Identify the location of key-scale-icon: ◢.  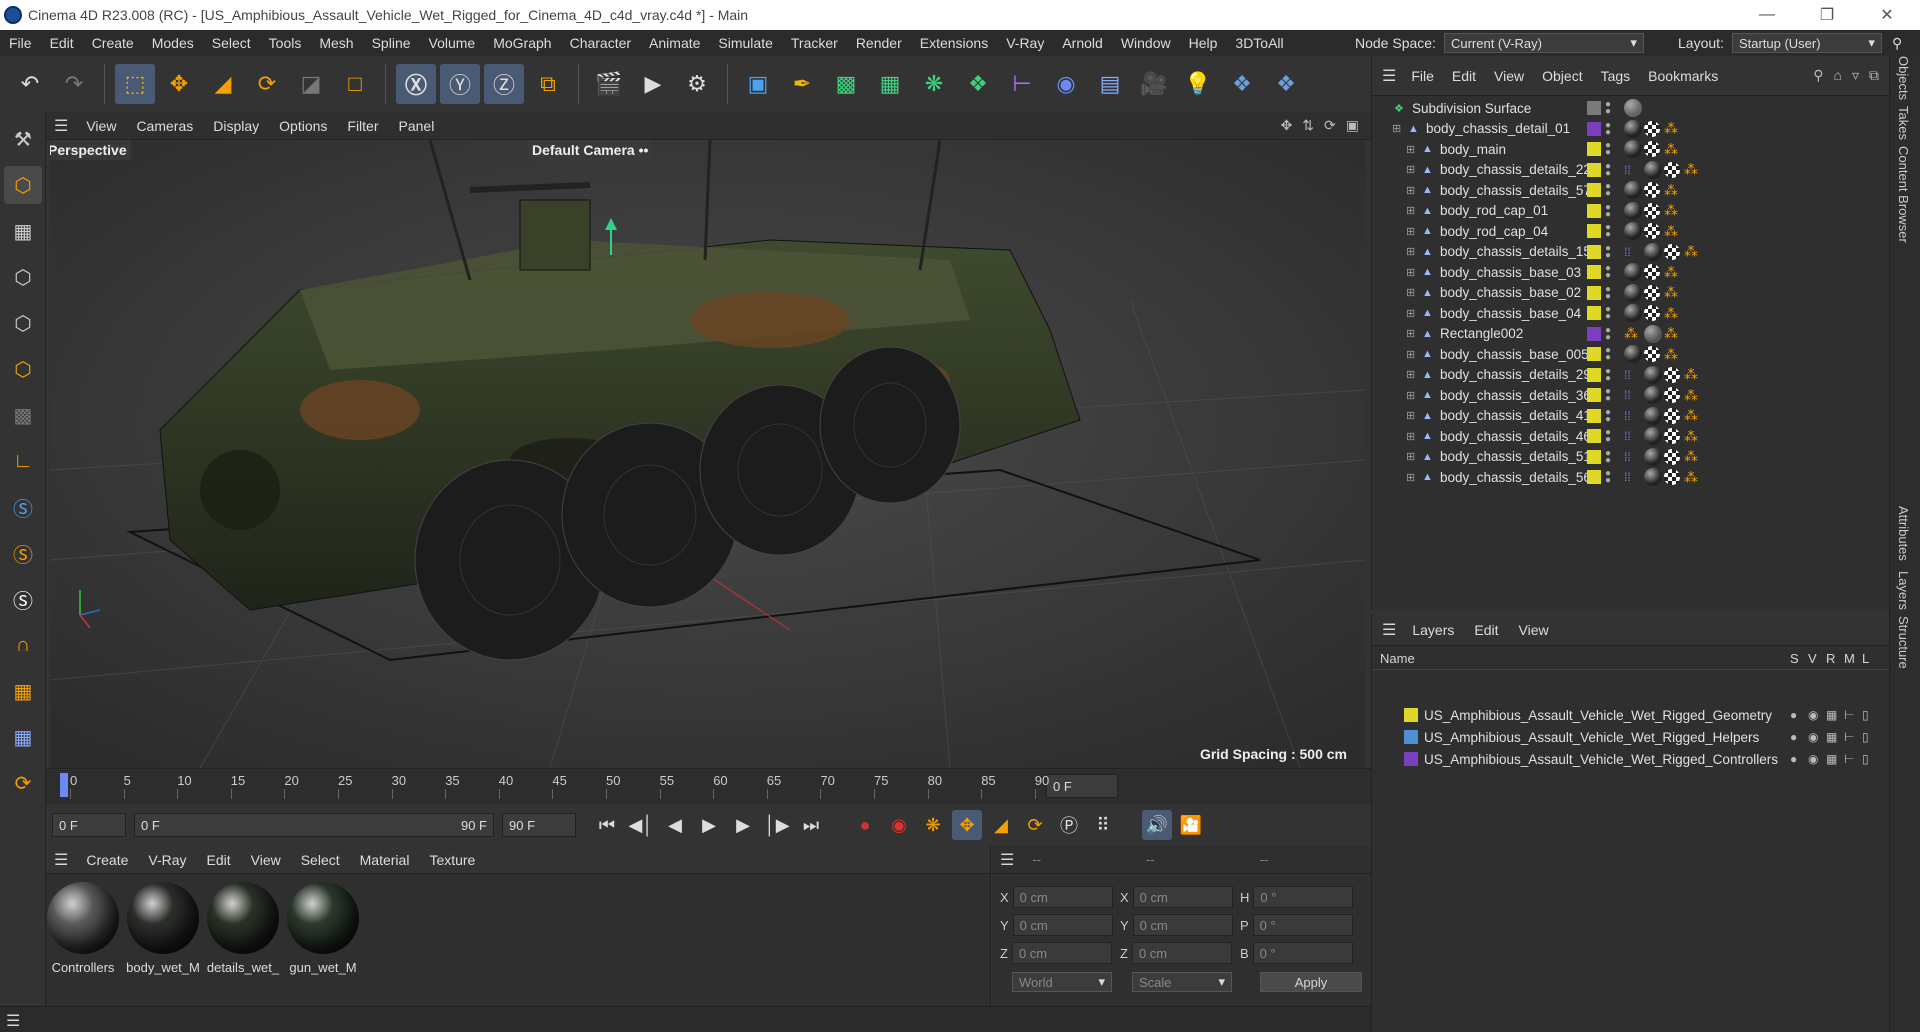
(1001, 825).